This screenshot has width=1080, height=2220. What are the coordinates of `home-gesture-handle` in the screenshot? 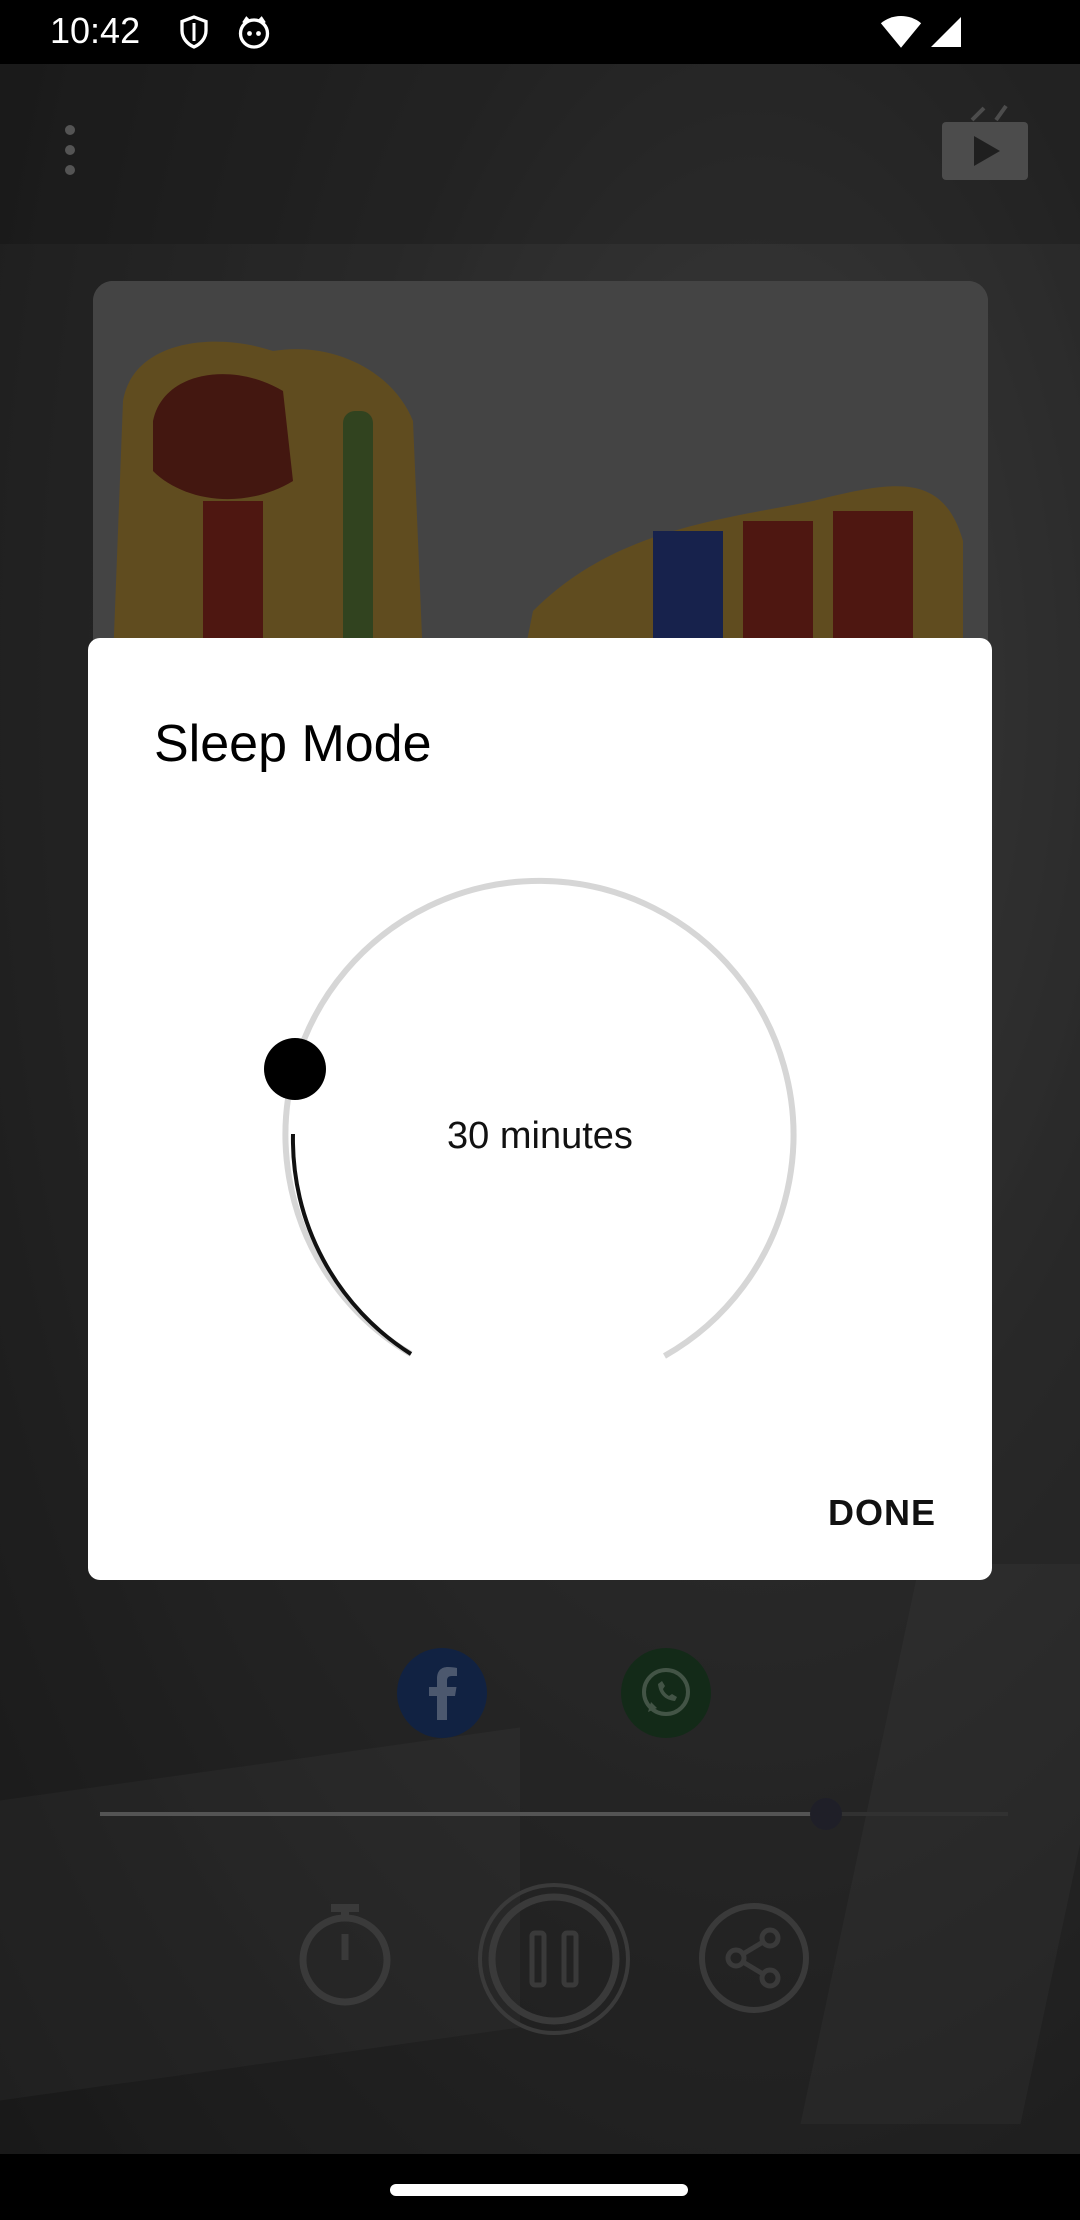 It's located at (539, 2190).